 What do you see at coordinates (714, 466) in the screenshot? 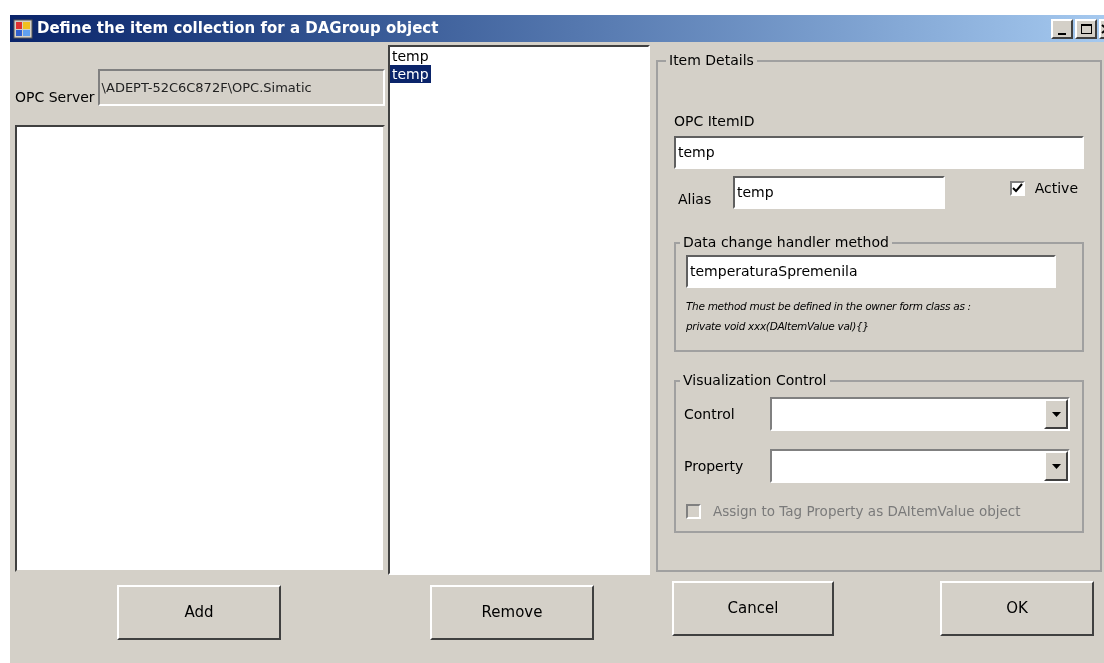
I see `field-label: Property` at bounding box center [714, 466].